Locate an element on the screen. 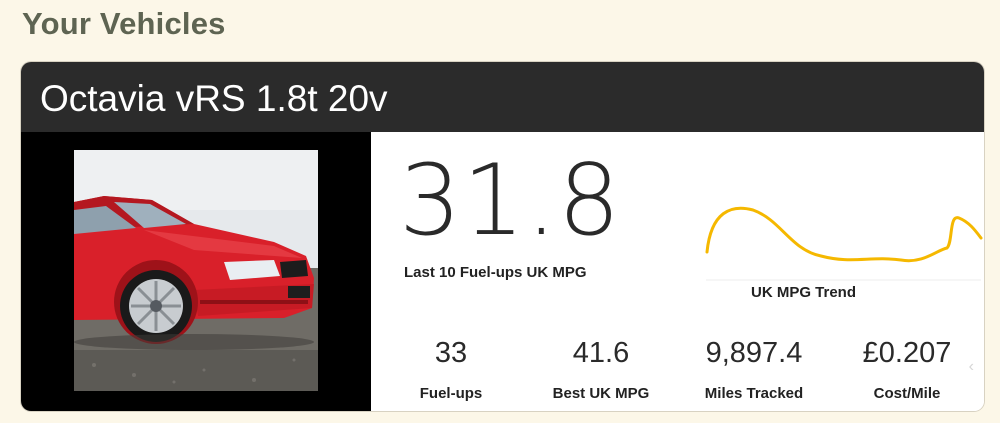  vehicle-photo is located at coordinates (196, 270).